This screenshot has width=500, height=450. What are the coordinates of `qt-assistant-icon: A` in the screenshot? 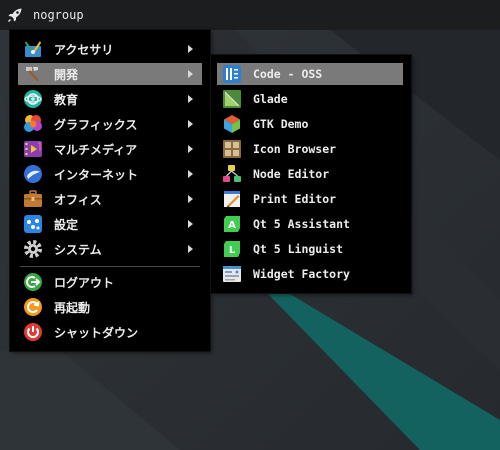 It's located at (232, 224).